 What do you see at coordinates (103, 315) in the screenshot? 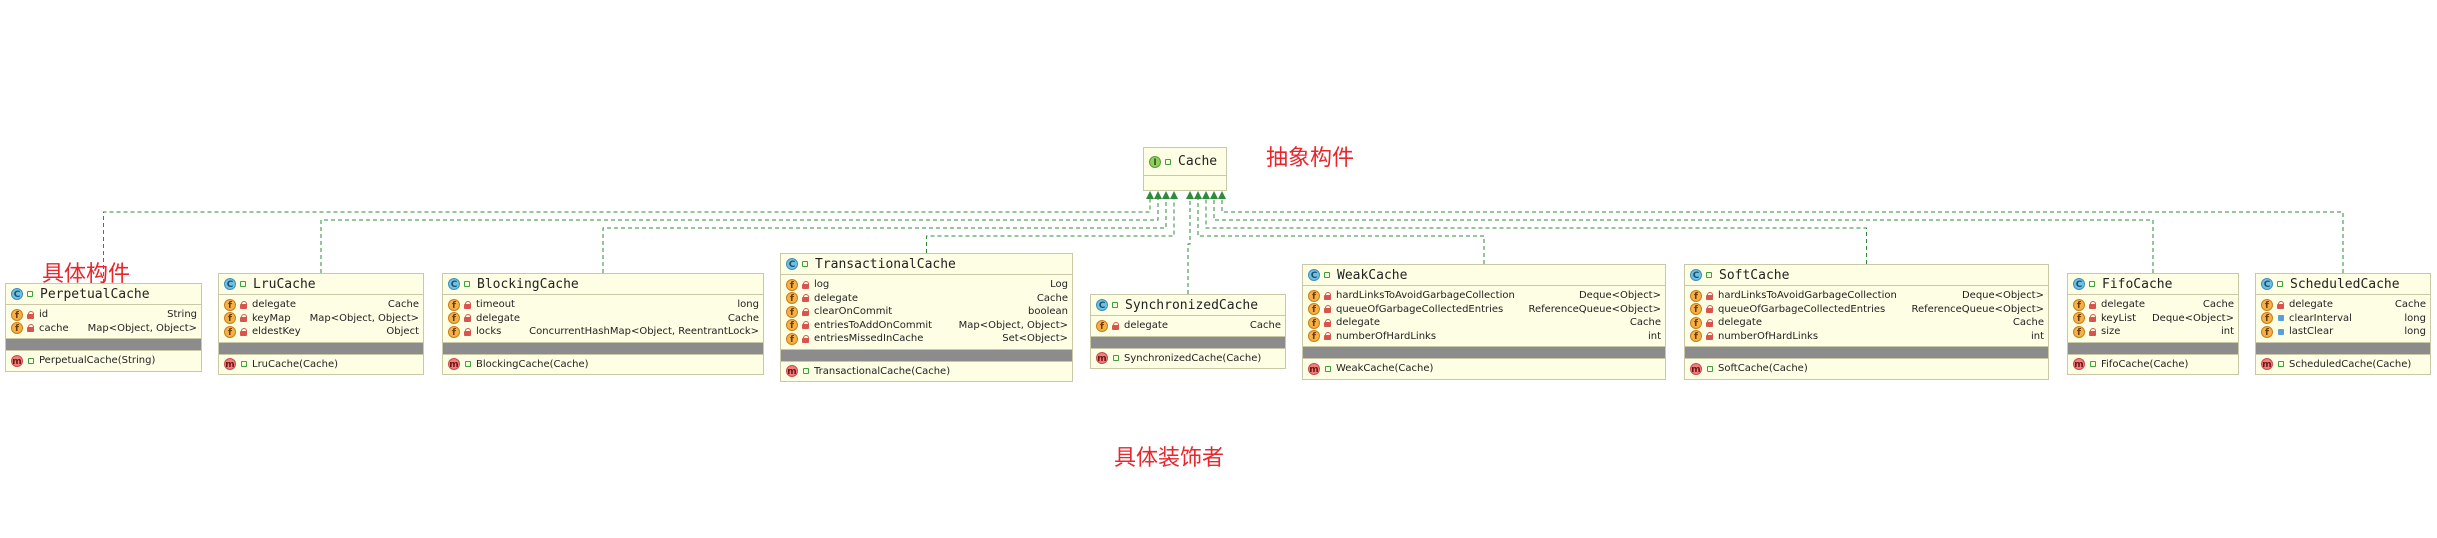
I see `field-row: f id String` at bounding box center [103, 315].